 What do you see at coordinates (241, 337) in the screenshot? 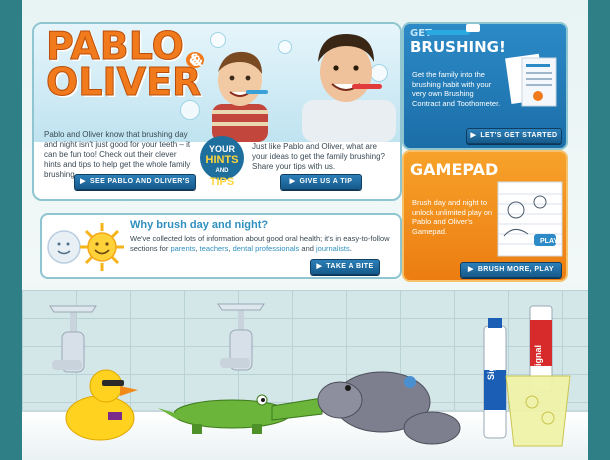
I see `tap-right-icon` at bounding box center [241, 337].